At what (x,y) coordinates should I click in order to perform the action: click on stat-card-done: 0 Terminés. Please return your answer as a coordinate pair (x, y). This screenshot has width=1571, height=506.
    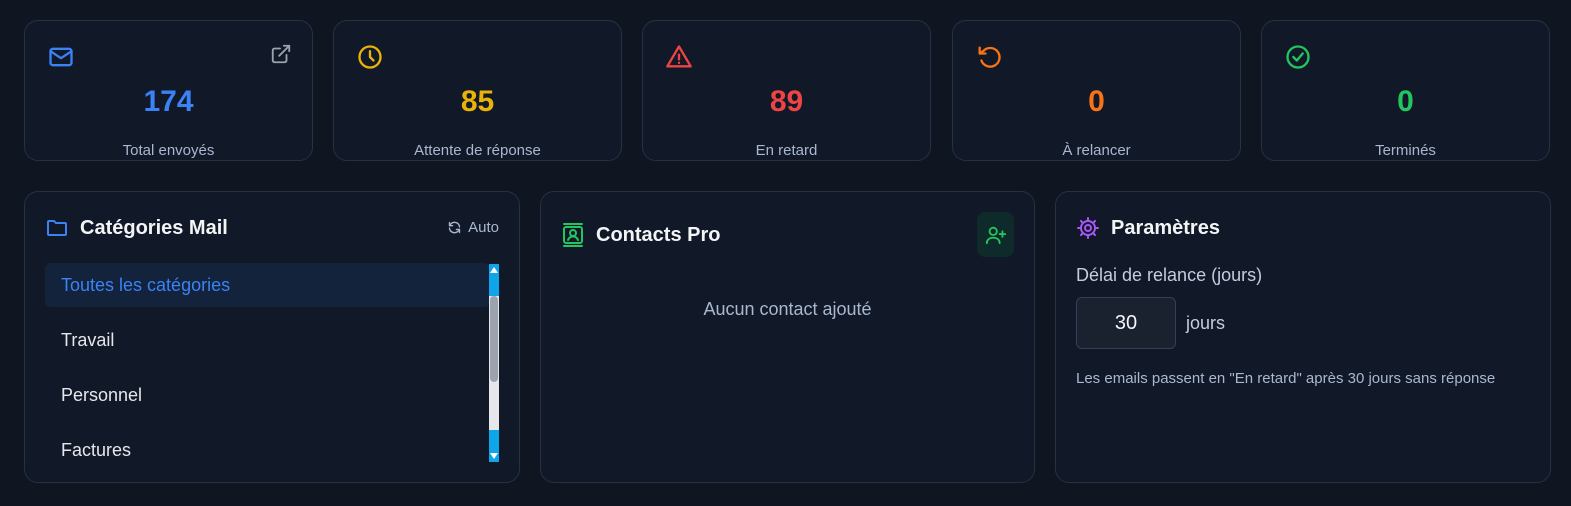
    Looking at the image, I should click on (1405, 90).